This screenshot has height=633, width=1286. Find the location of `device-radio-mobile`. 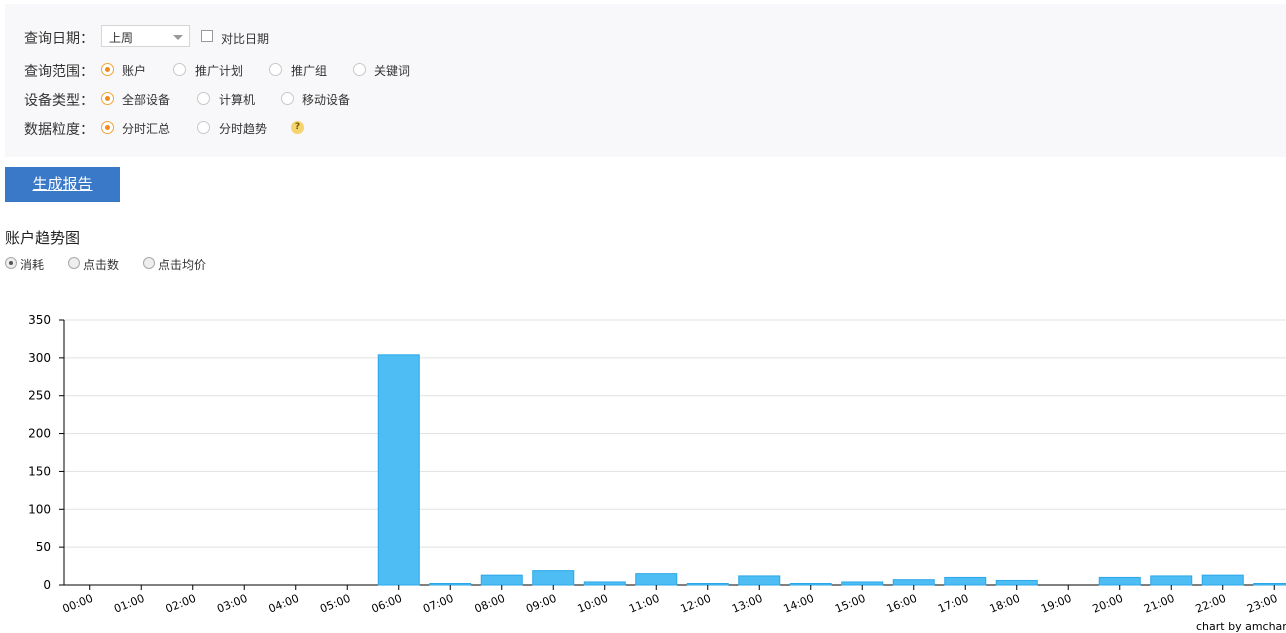

device-radio-mobile is located at coordinates (287, 98).